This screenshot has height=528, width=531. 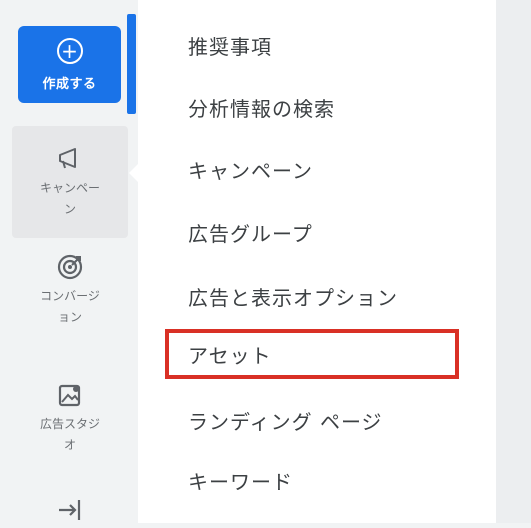 What do you see at coordinates (250, 232) in the screenshot?
I see `menu-item-ad-groups: 広告グループ` at bounding box center [250, 232].